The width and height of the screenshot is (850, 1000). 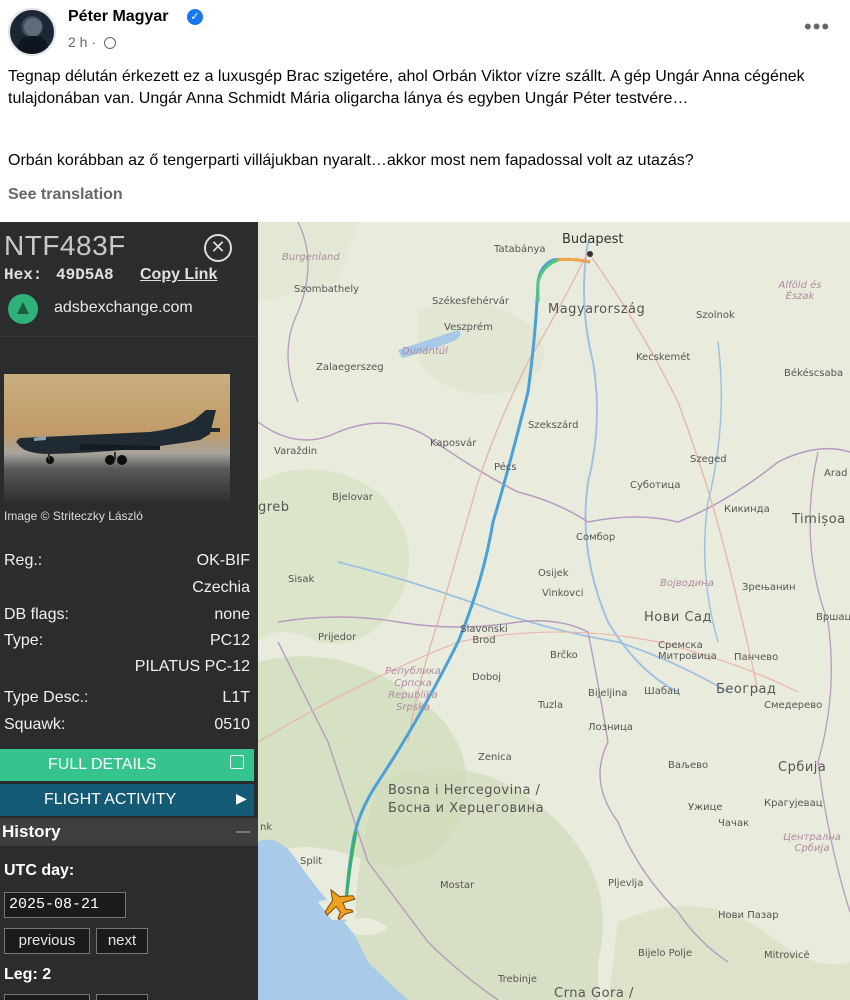 What do you see at coordinates (553, 425) in the screenshot?
I see `map-label-szekszard: Szekszárd` at bounding box center [553, 425].